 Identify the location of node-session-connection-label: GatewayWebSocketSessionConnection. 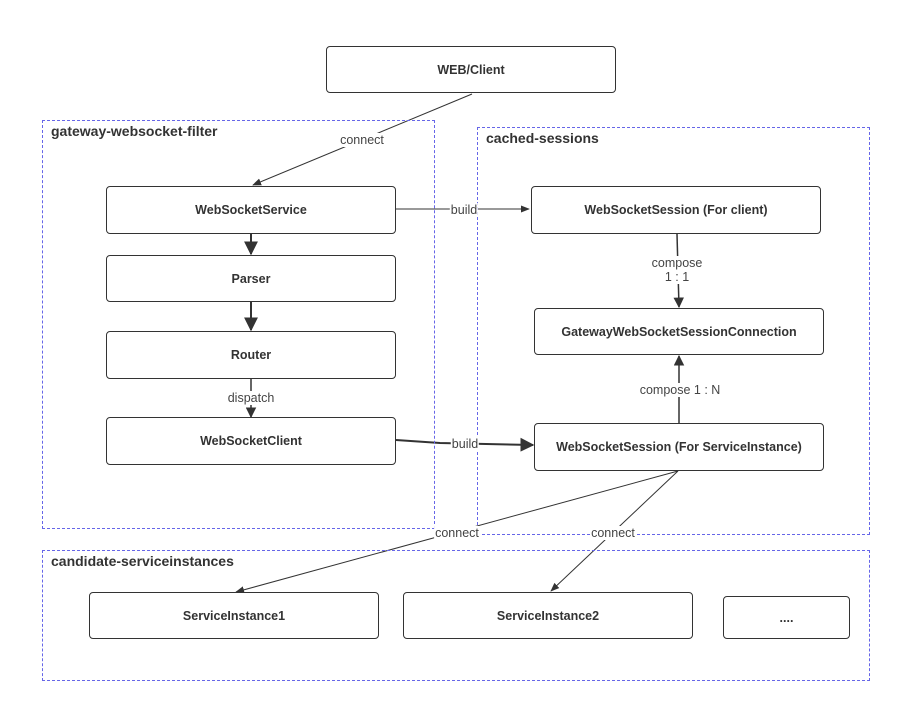
(679, 331).